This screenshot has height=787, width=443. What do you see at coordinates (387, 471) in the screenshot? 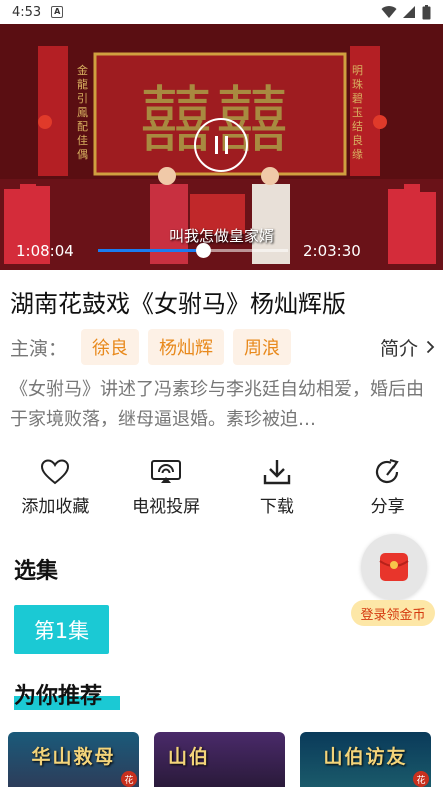
I see `share-icon` at bounding box center [387, 471].